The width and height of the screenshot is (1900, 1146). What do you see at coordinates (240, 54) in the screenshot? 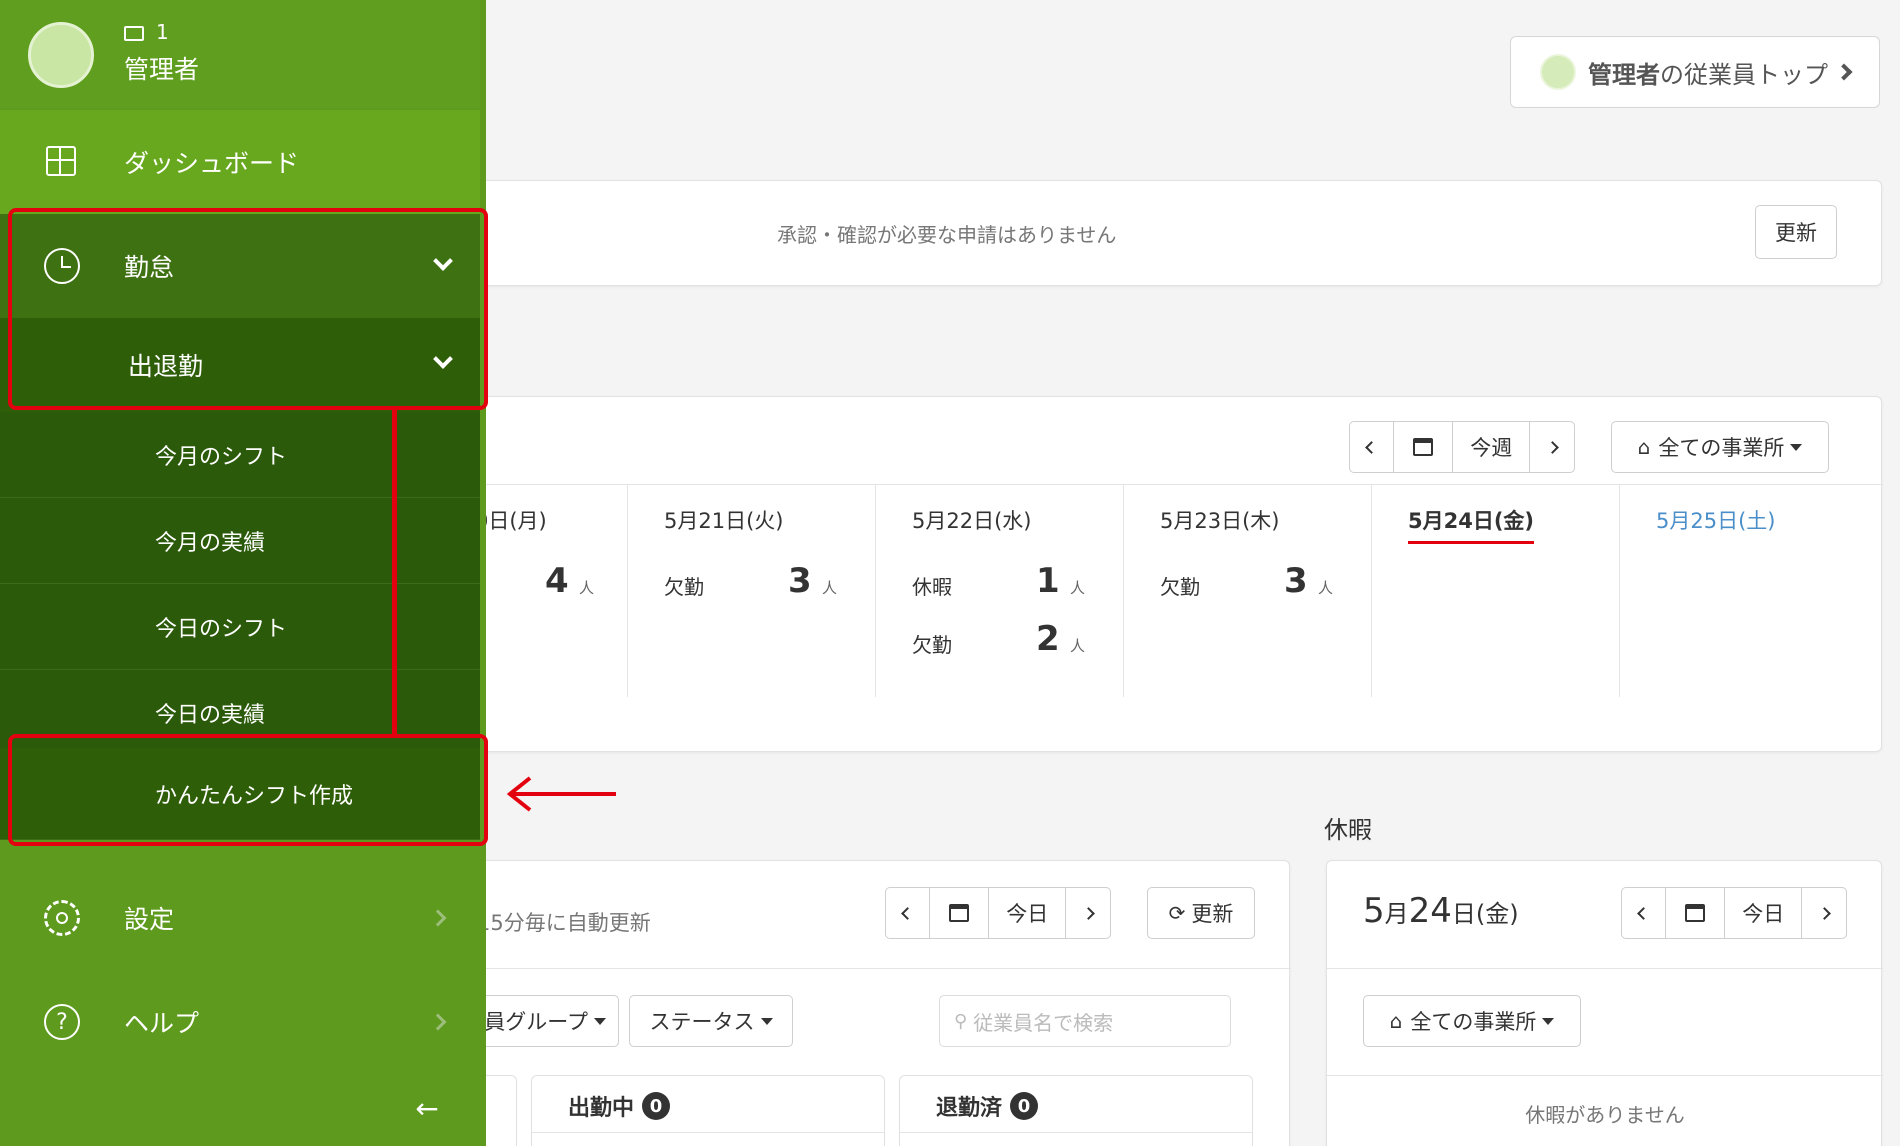
I see `sidebar-header: 1 管理者` at bounding box center [240, 54].